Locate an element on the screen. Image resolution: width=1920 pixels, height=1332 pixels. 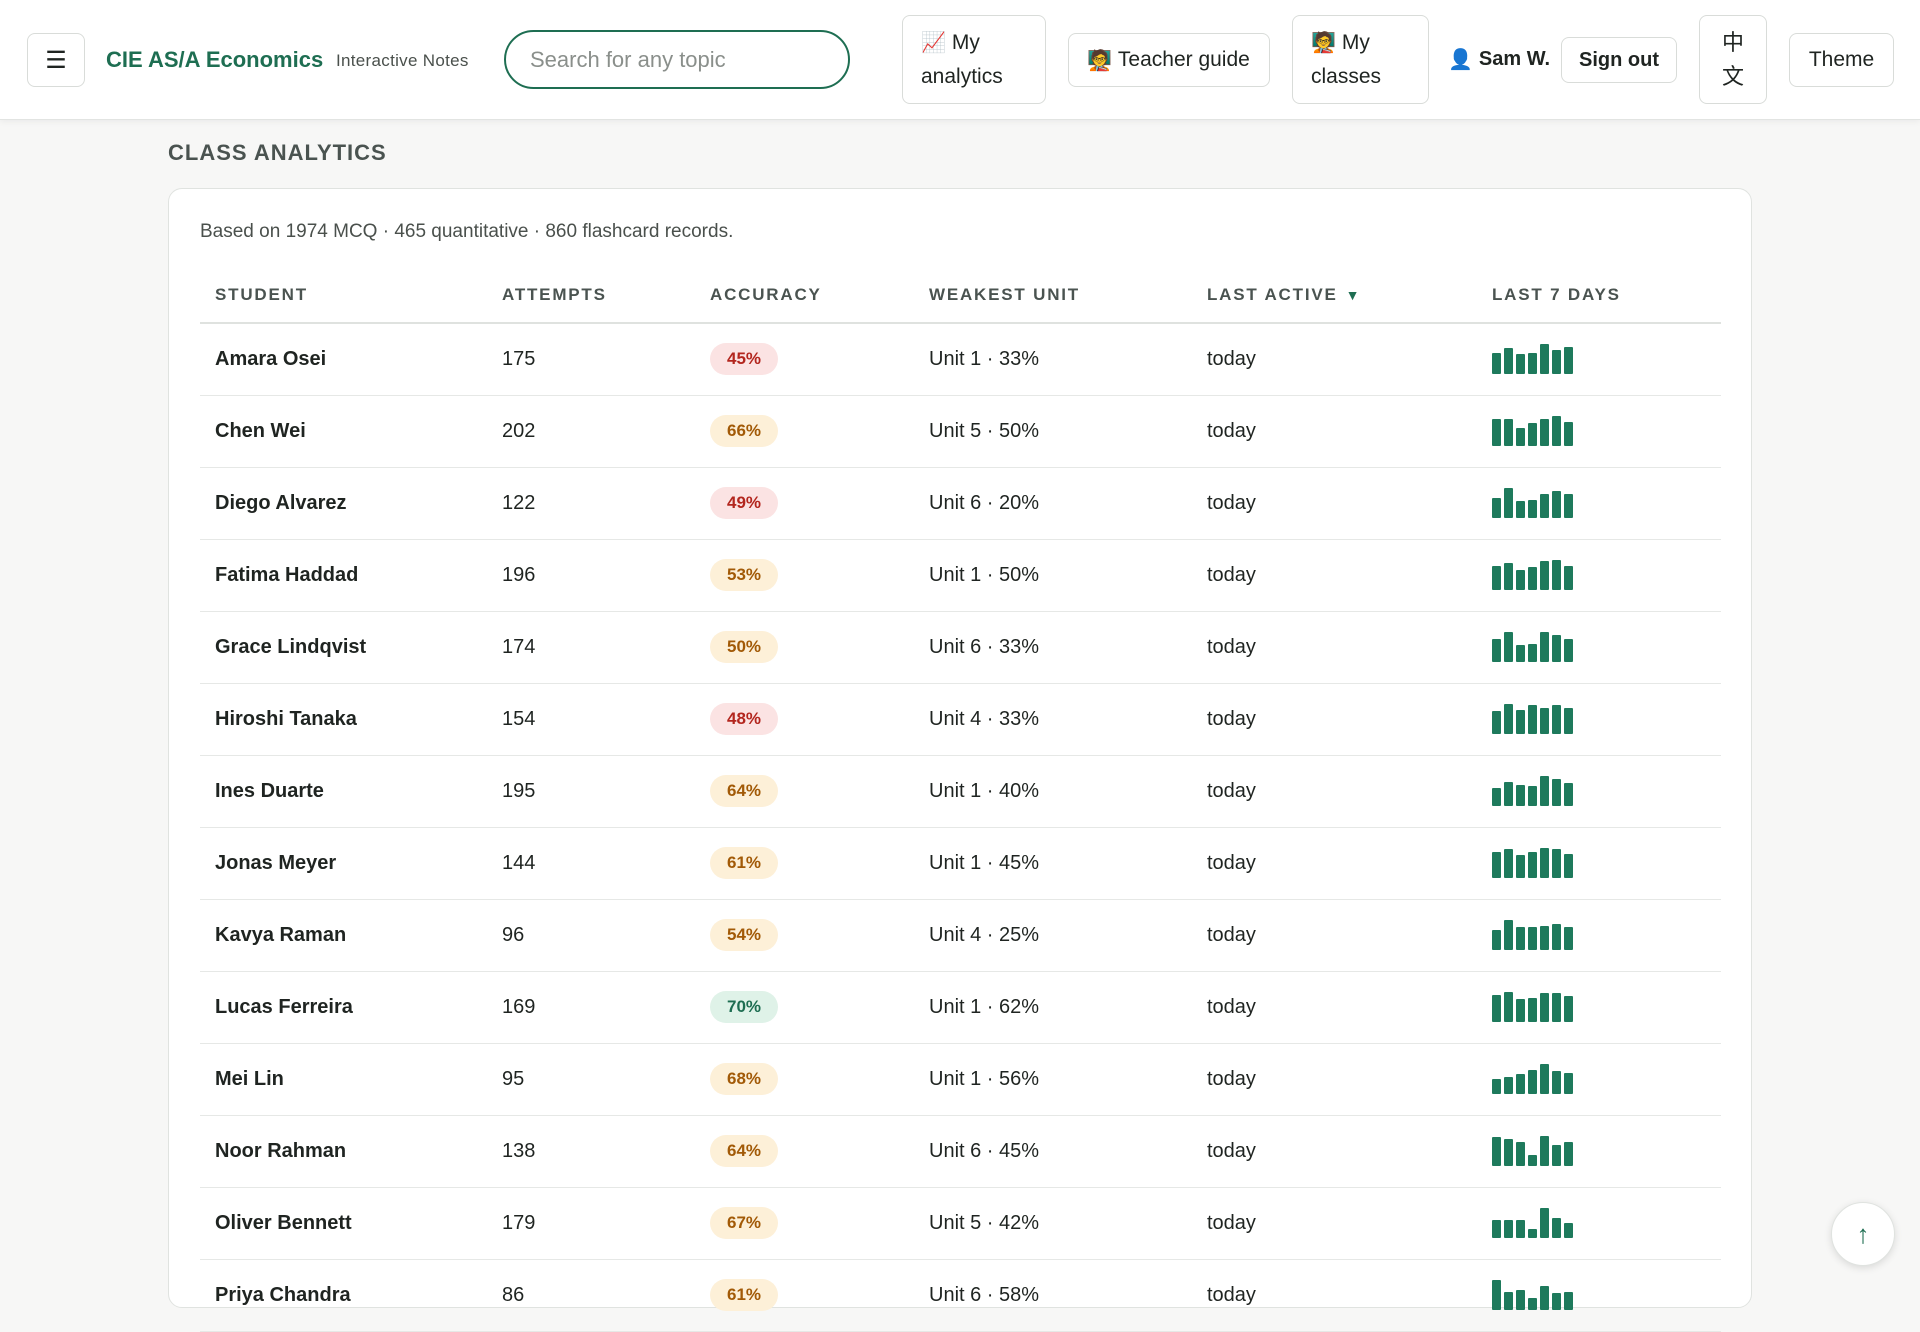
accuracy-badge: 50% is located at coordinates (744, 647).